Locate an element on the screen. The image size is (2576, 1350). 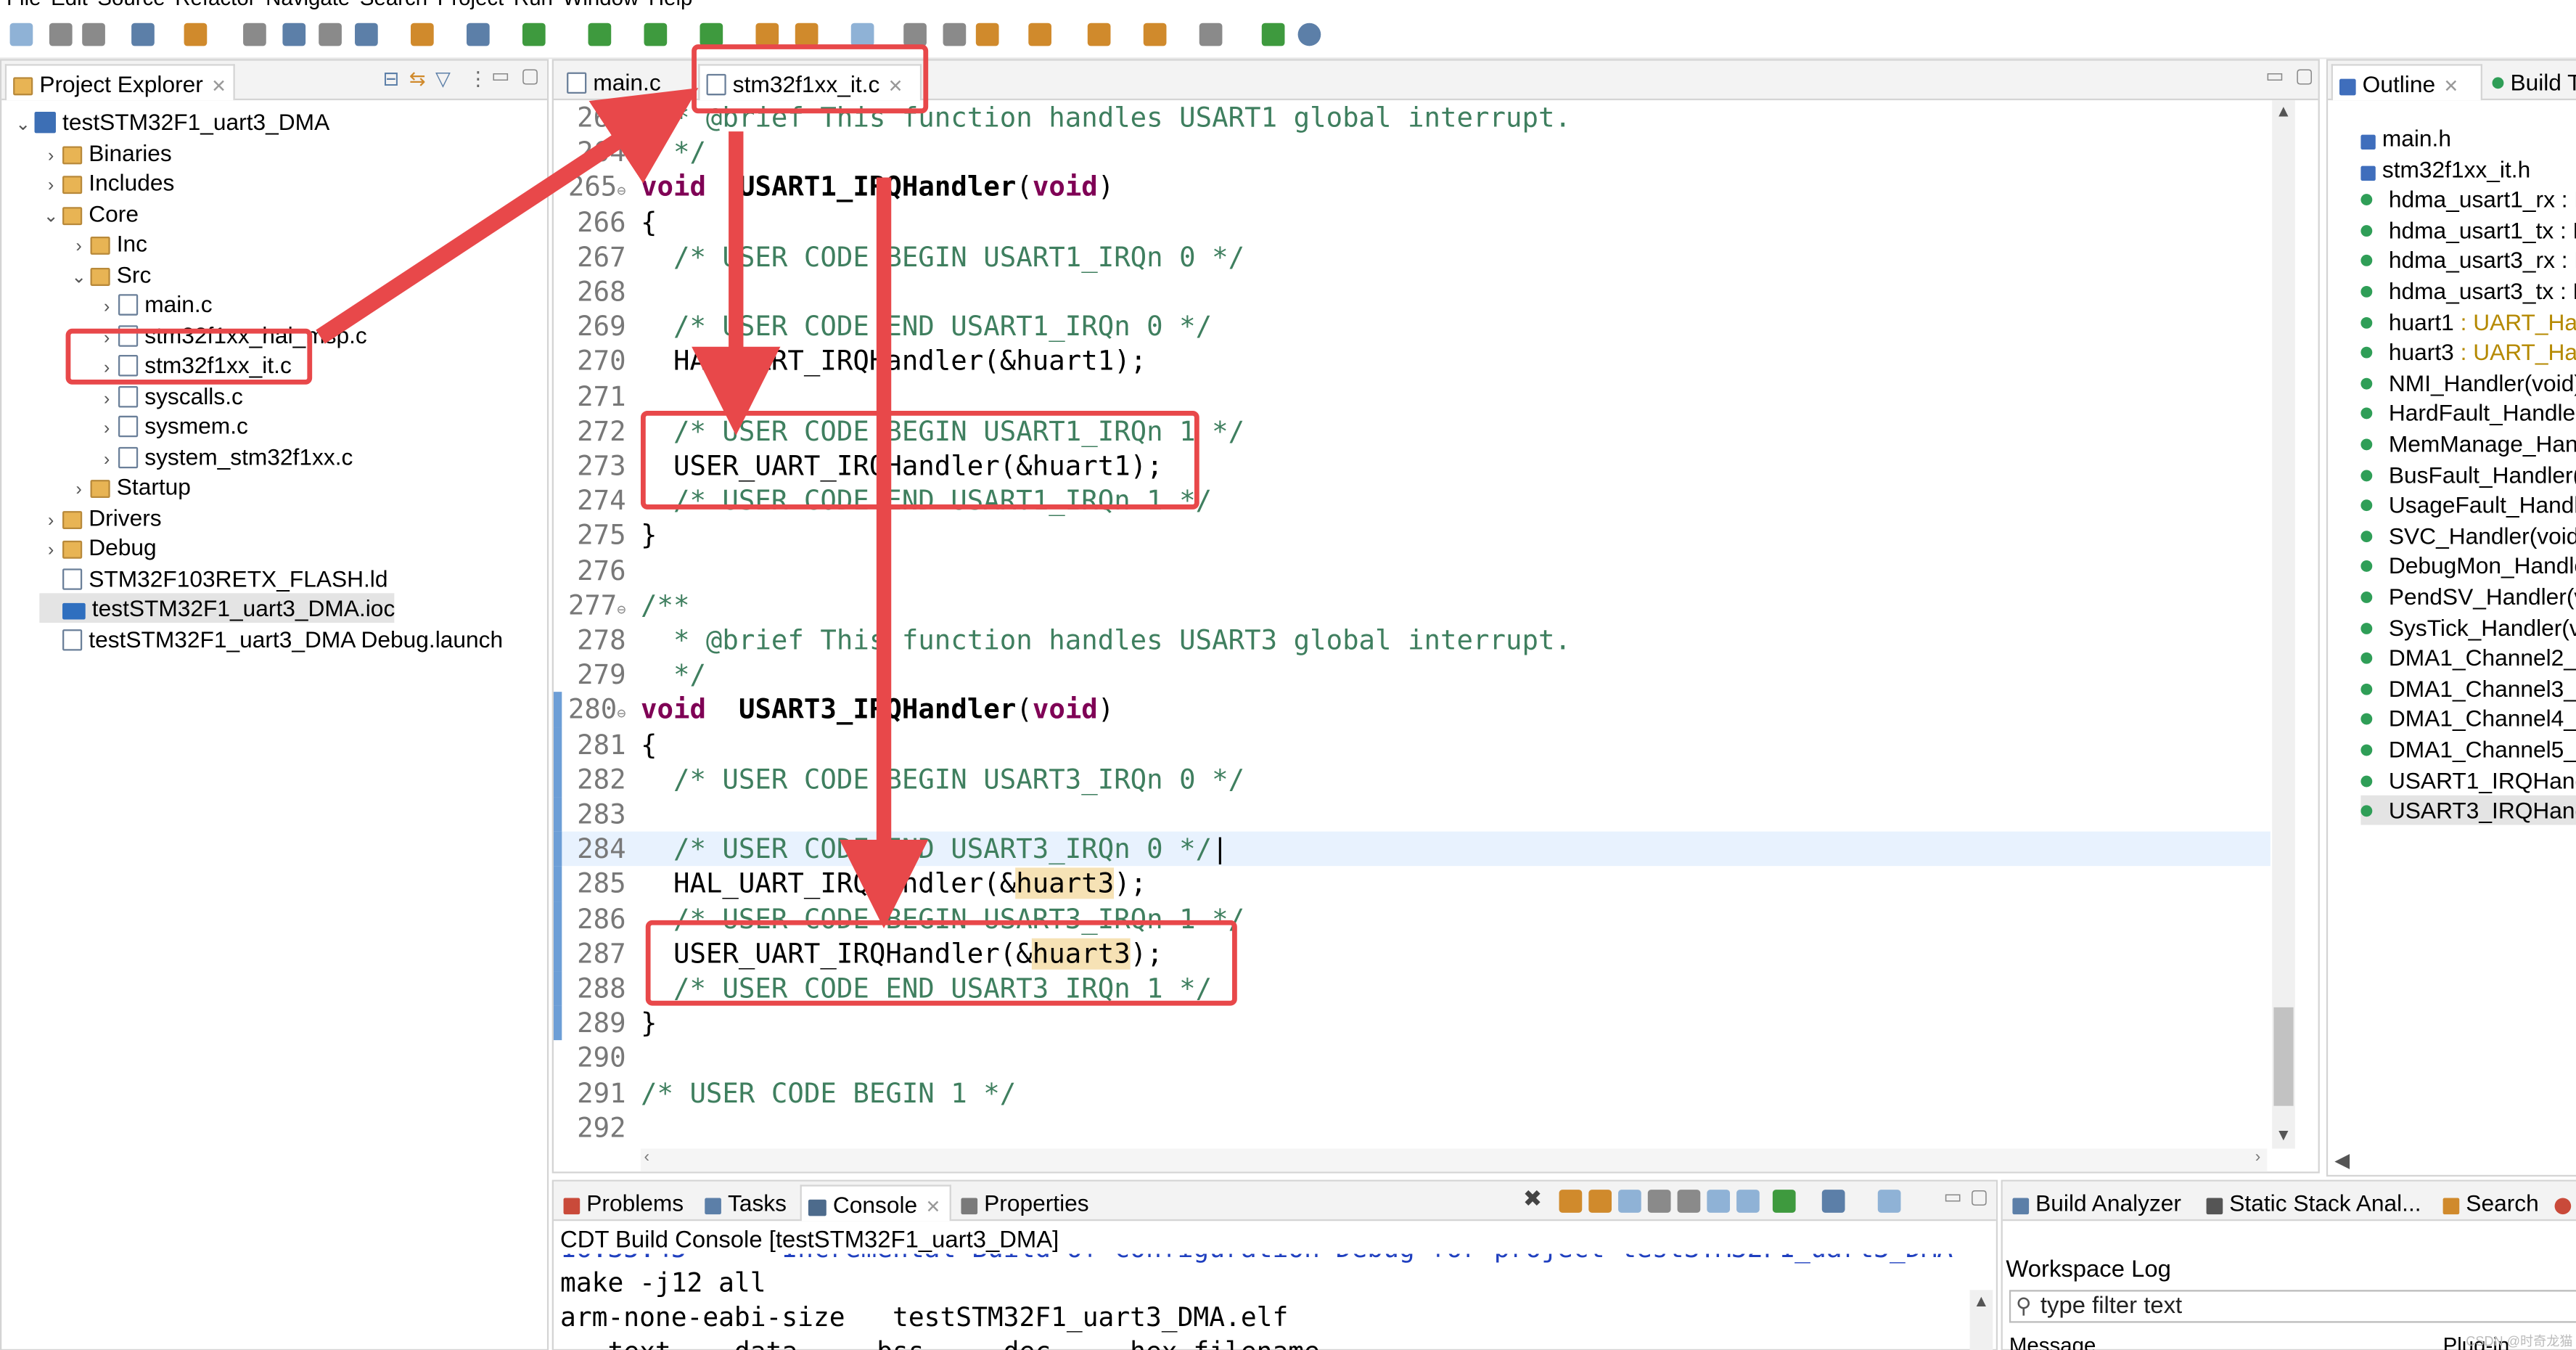
annotation-arrows is located at coordinates (622, 509).